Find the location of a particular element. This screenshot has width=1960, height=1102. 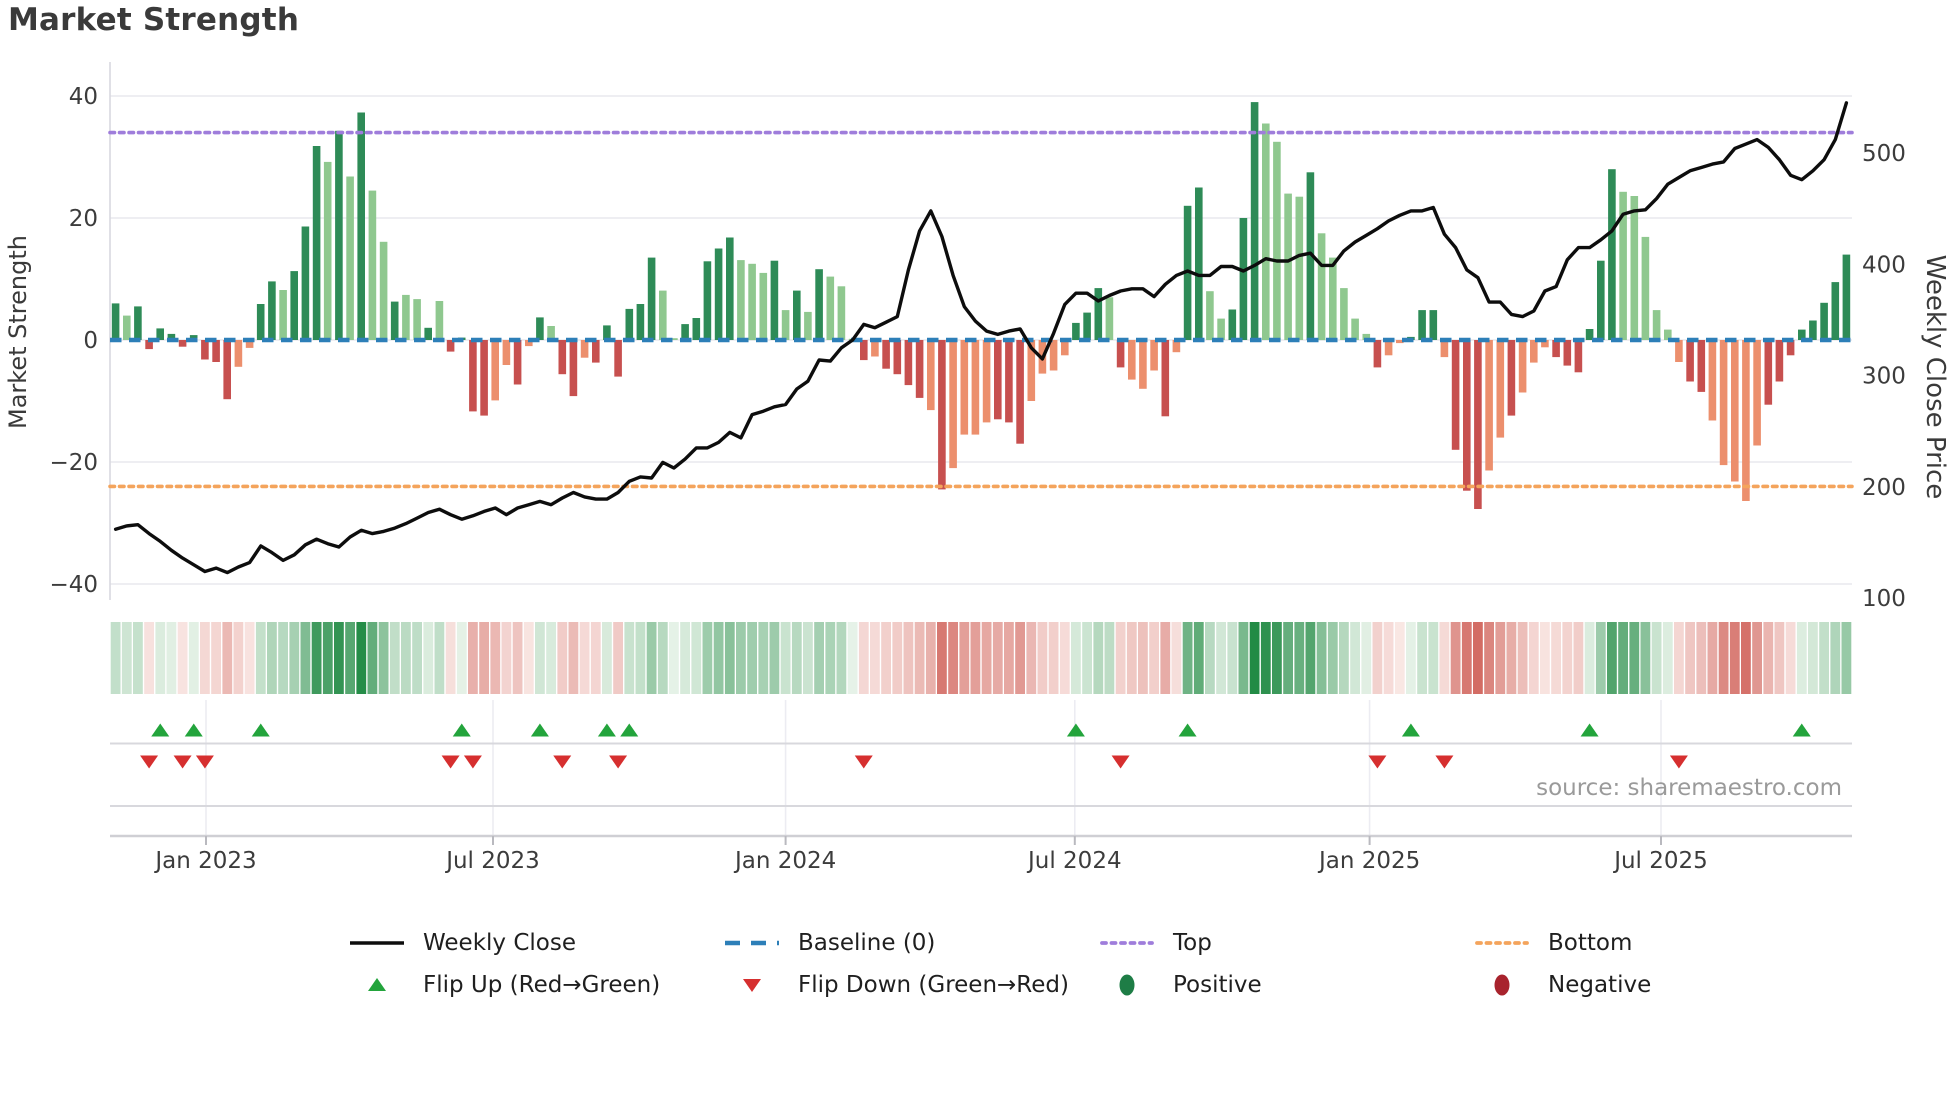

svg-text: Jan 2023 is located at coordinates (204, 861).